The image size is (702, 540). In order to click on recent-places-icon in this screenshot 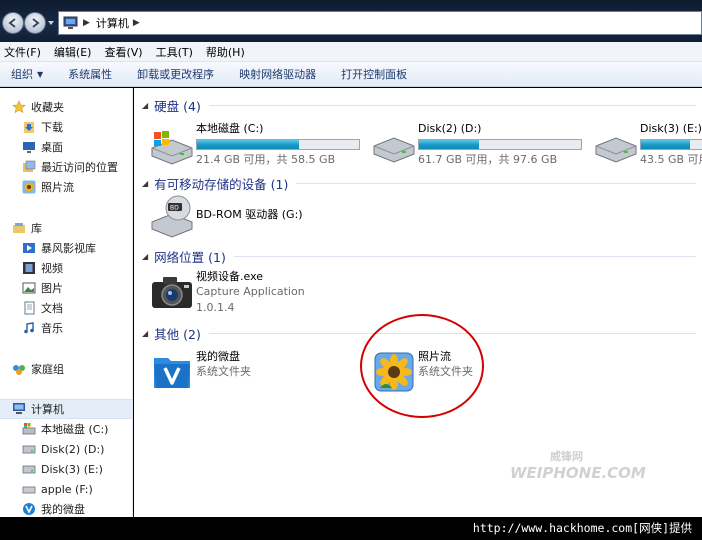, I will do `click(29, 166)`.